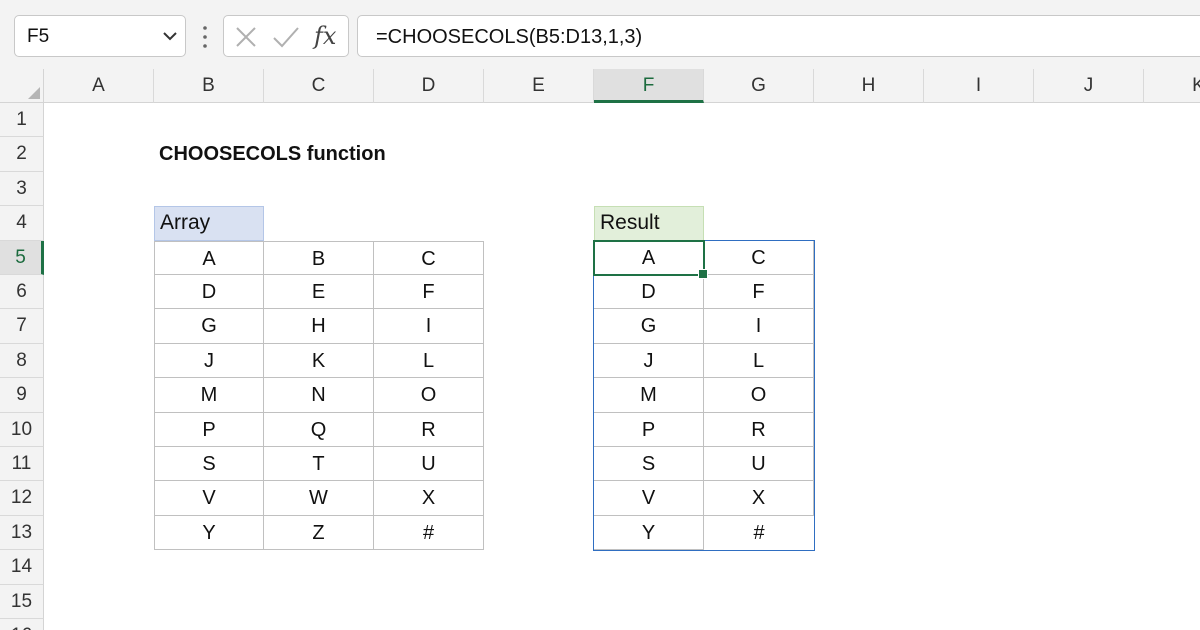  What do you see at coordinates (759, 429) in the screenshot?
I see `result-cell: R` at bounding box center [759, 429].